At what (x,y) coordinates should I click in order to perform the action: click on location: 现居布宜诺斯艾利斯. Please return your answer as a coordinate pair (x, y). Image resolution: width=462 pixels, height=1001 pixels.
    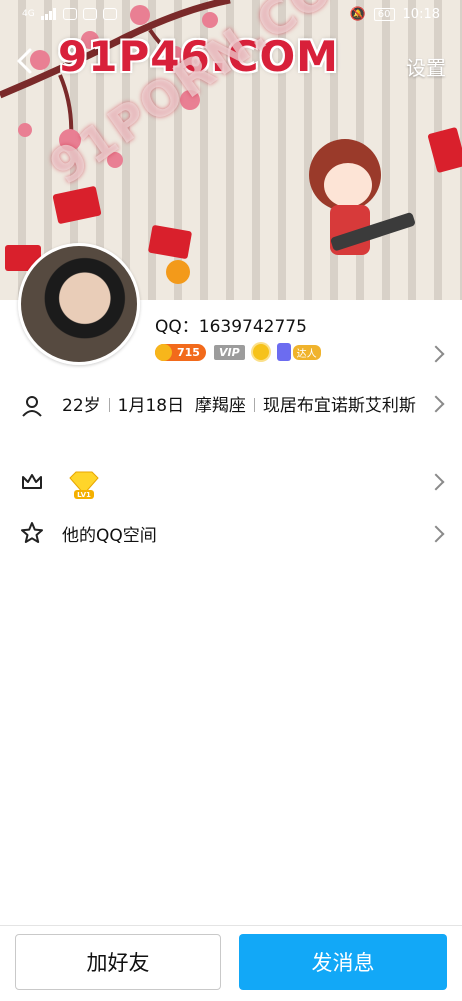
    Looking at the image, I should click on (339, 406).